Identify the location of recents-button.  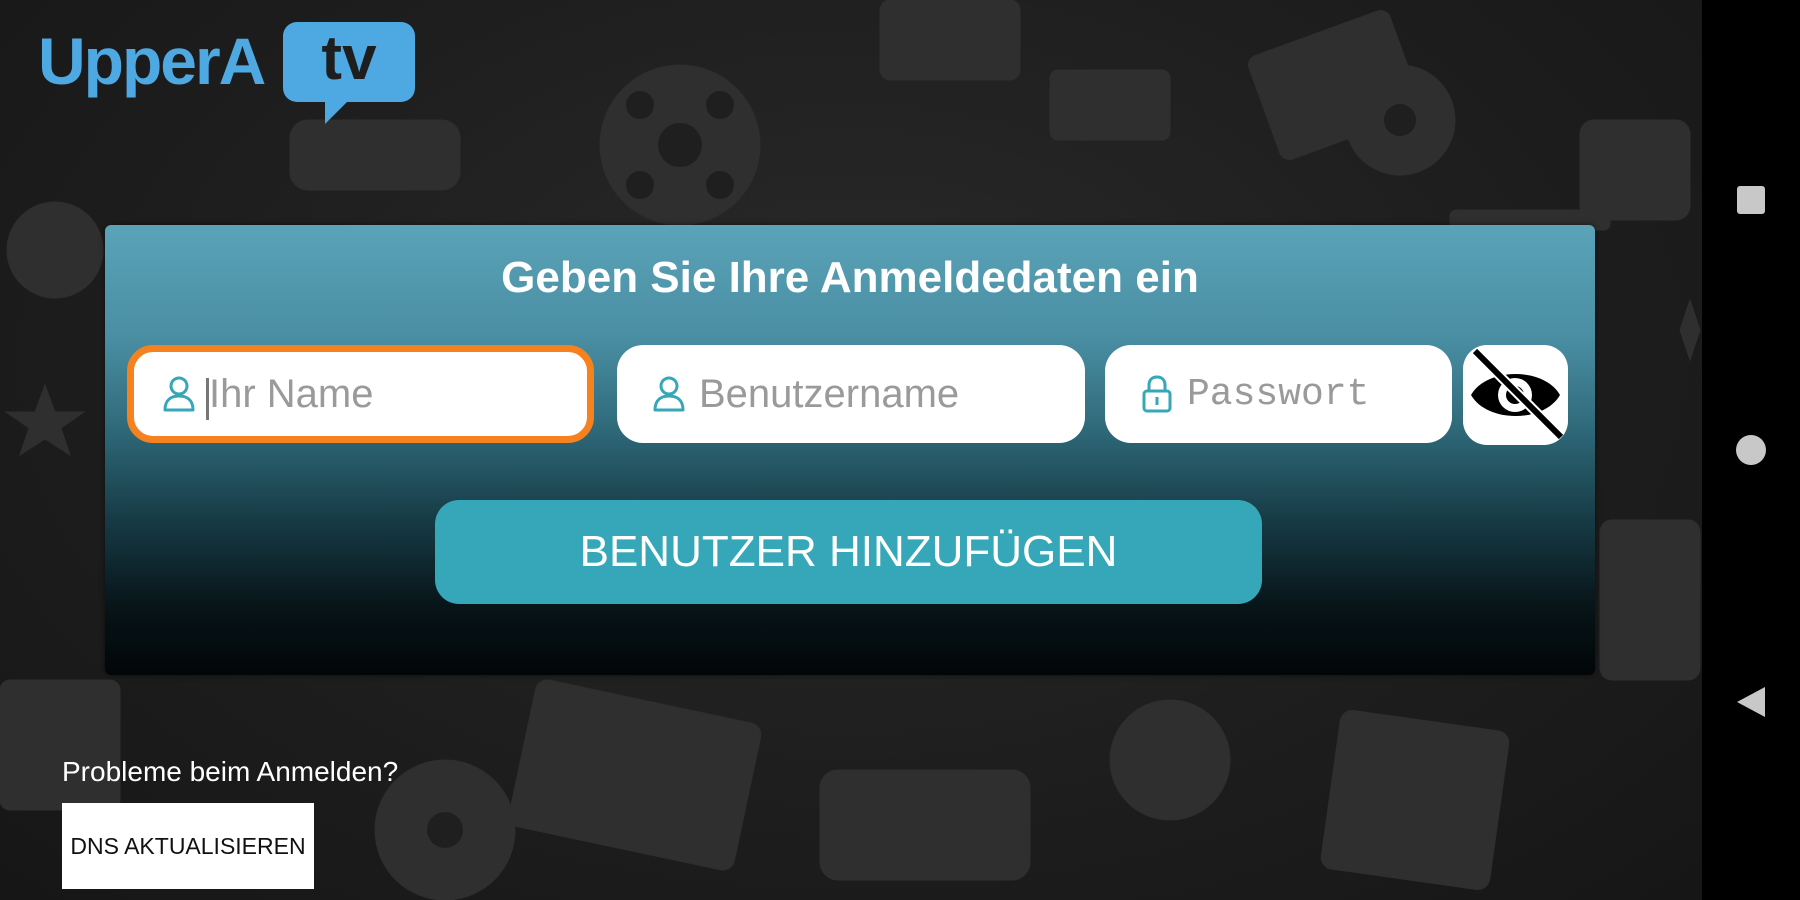
(1751, 200).